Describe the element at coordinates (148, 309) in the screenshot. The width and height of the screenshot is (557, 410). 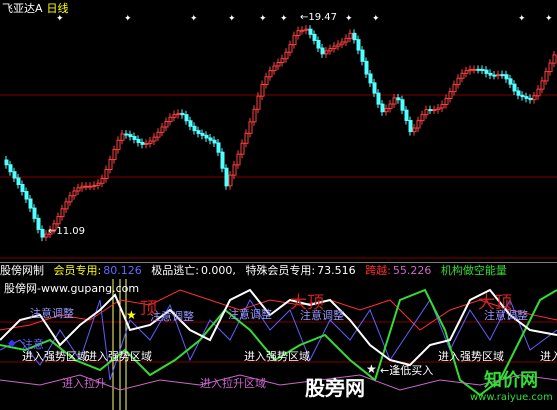
I see `top-label: 顶` at that location.